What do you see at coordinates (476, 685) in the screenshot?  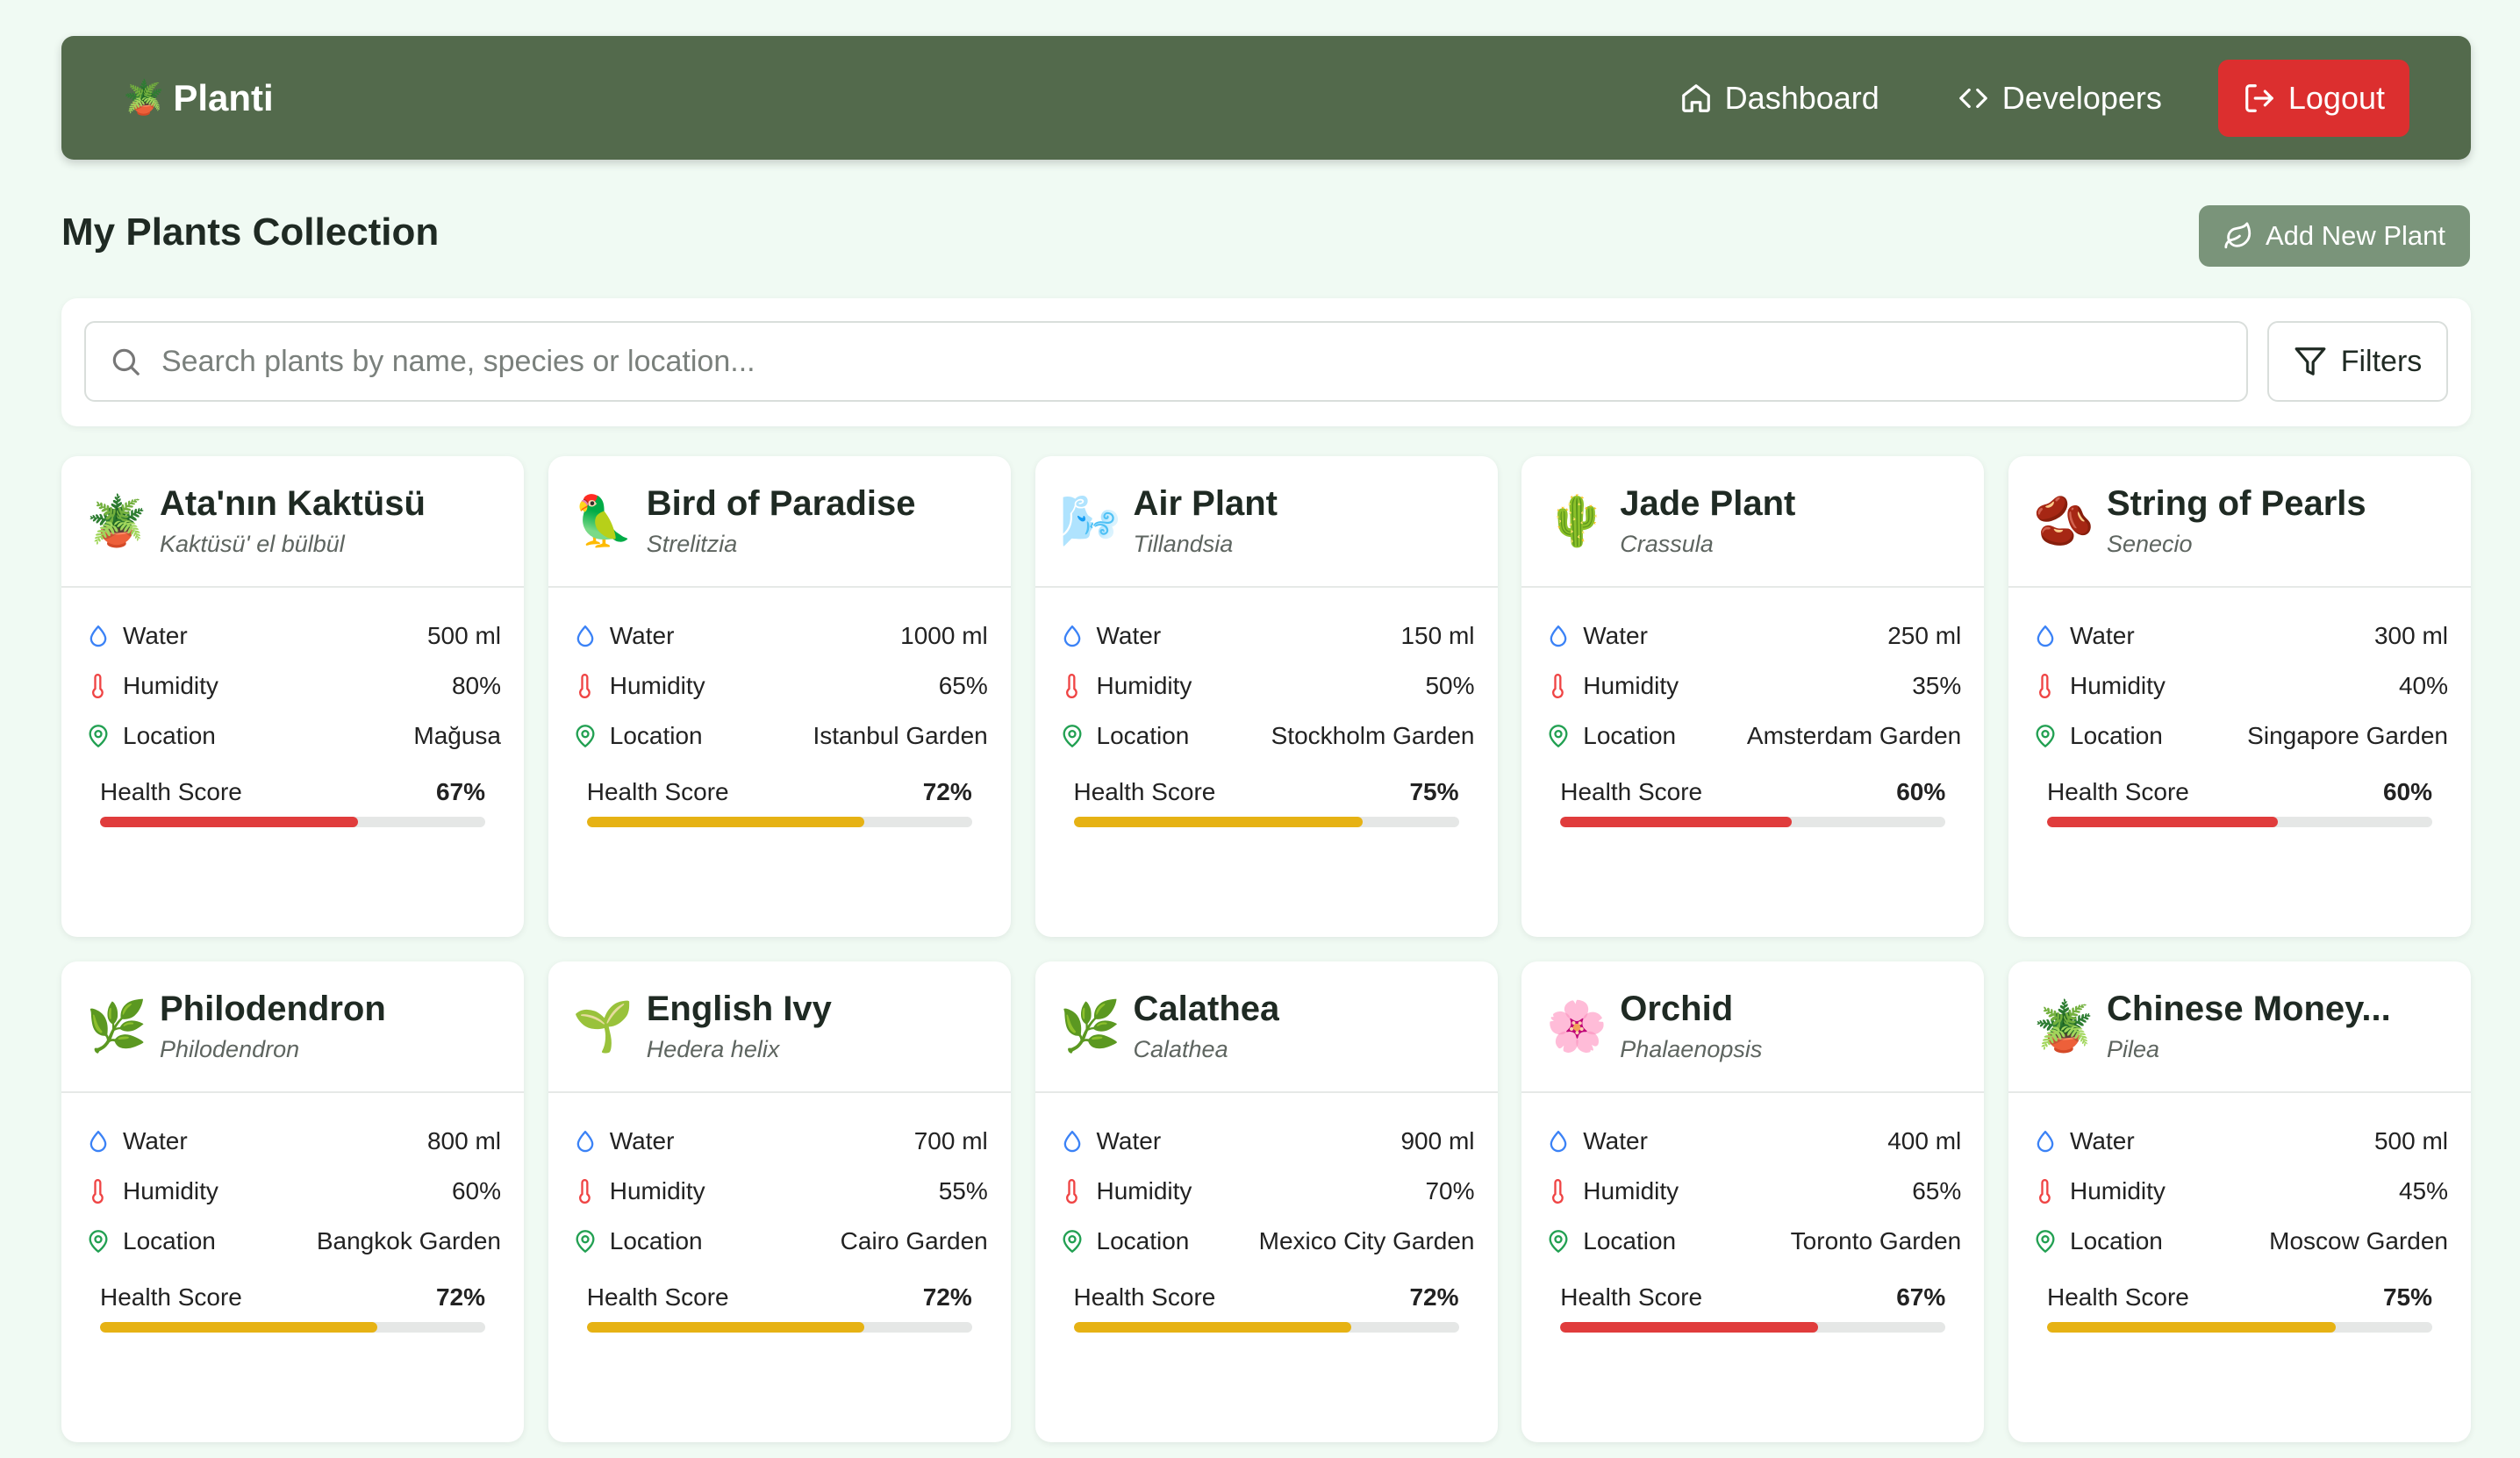 I see `humidity-value: 80%` at bounding box center [476, 685].